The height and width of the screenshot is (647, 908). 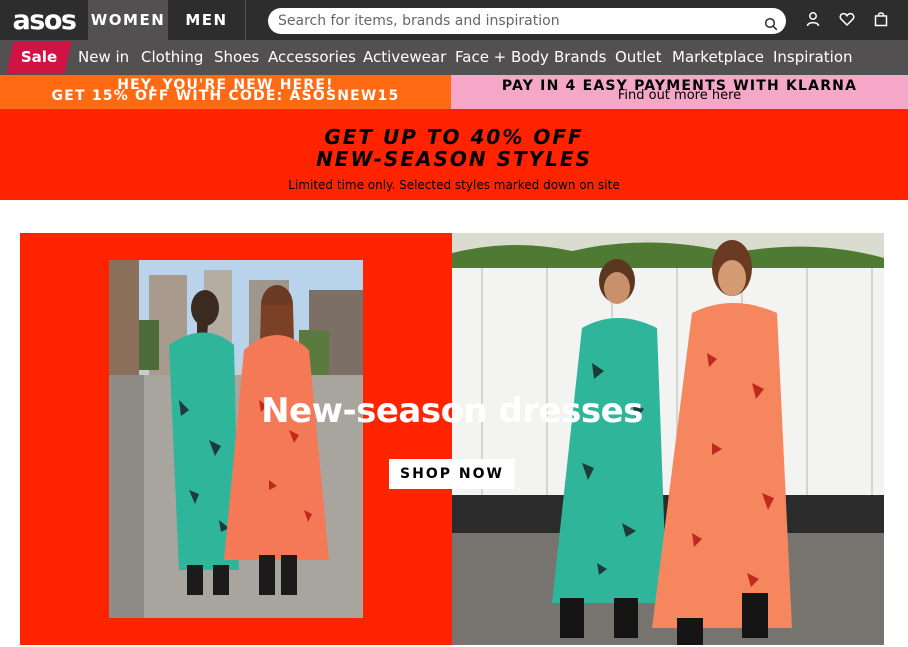 I want to click on sale-label: Sale, so click(x=39, y=57).